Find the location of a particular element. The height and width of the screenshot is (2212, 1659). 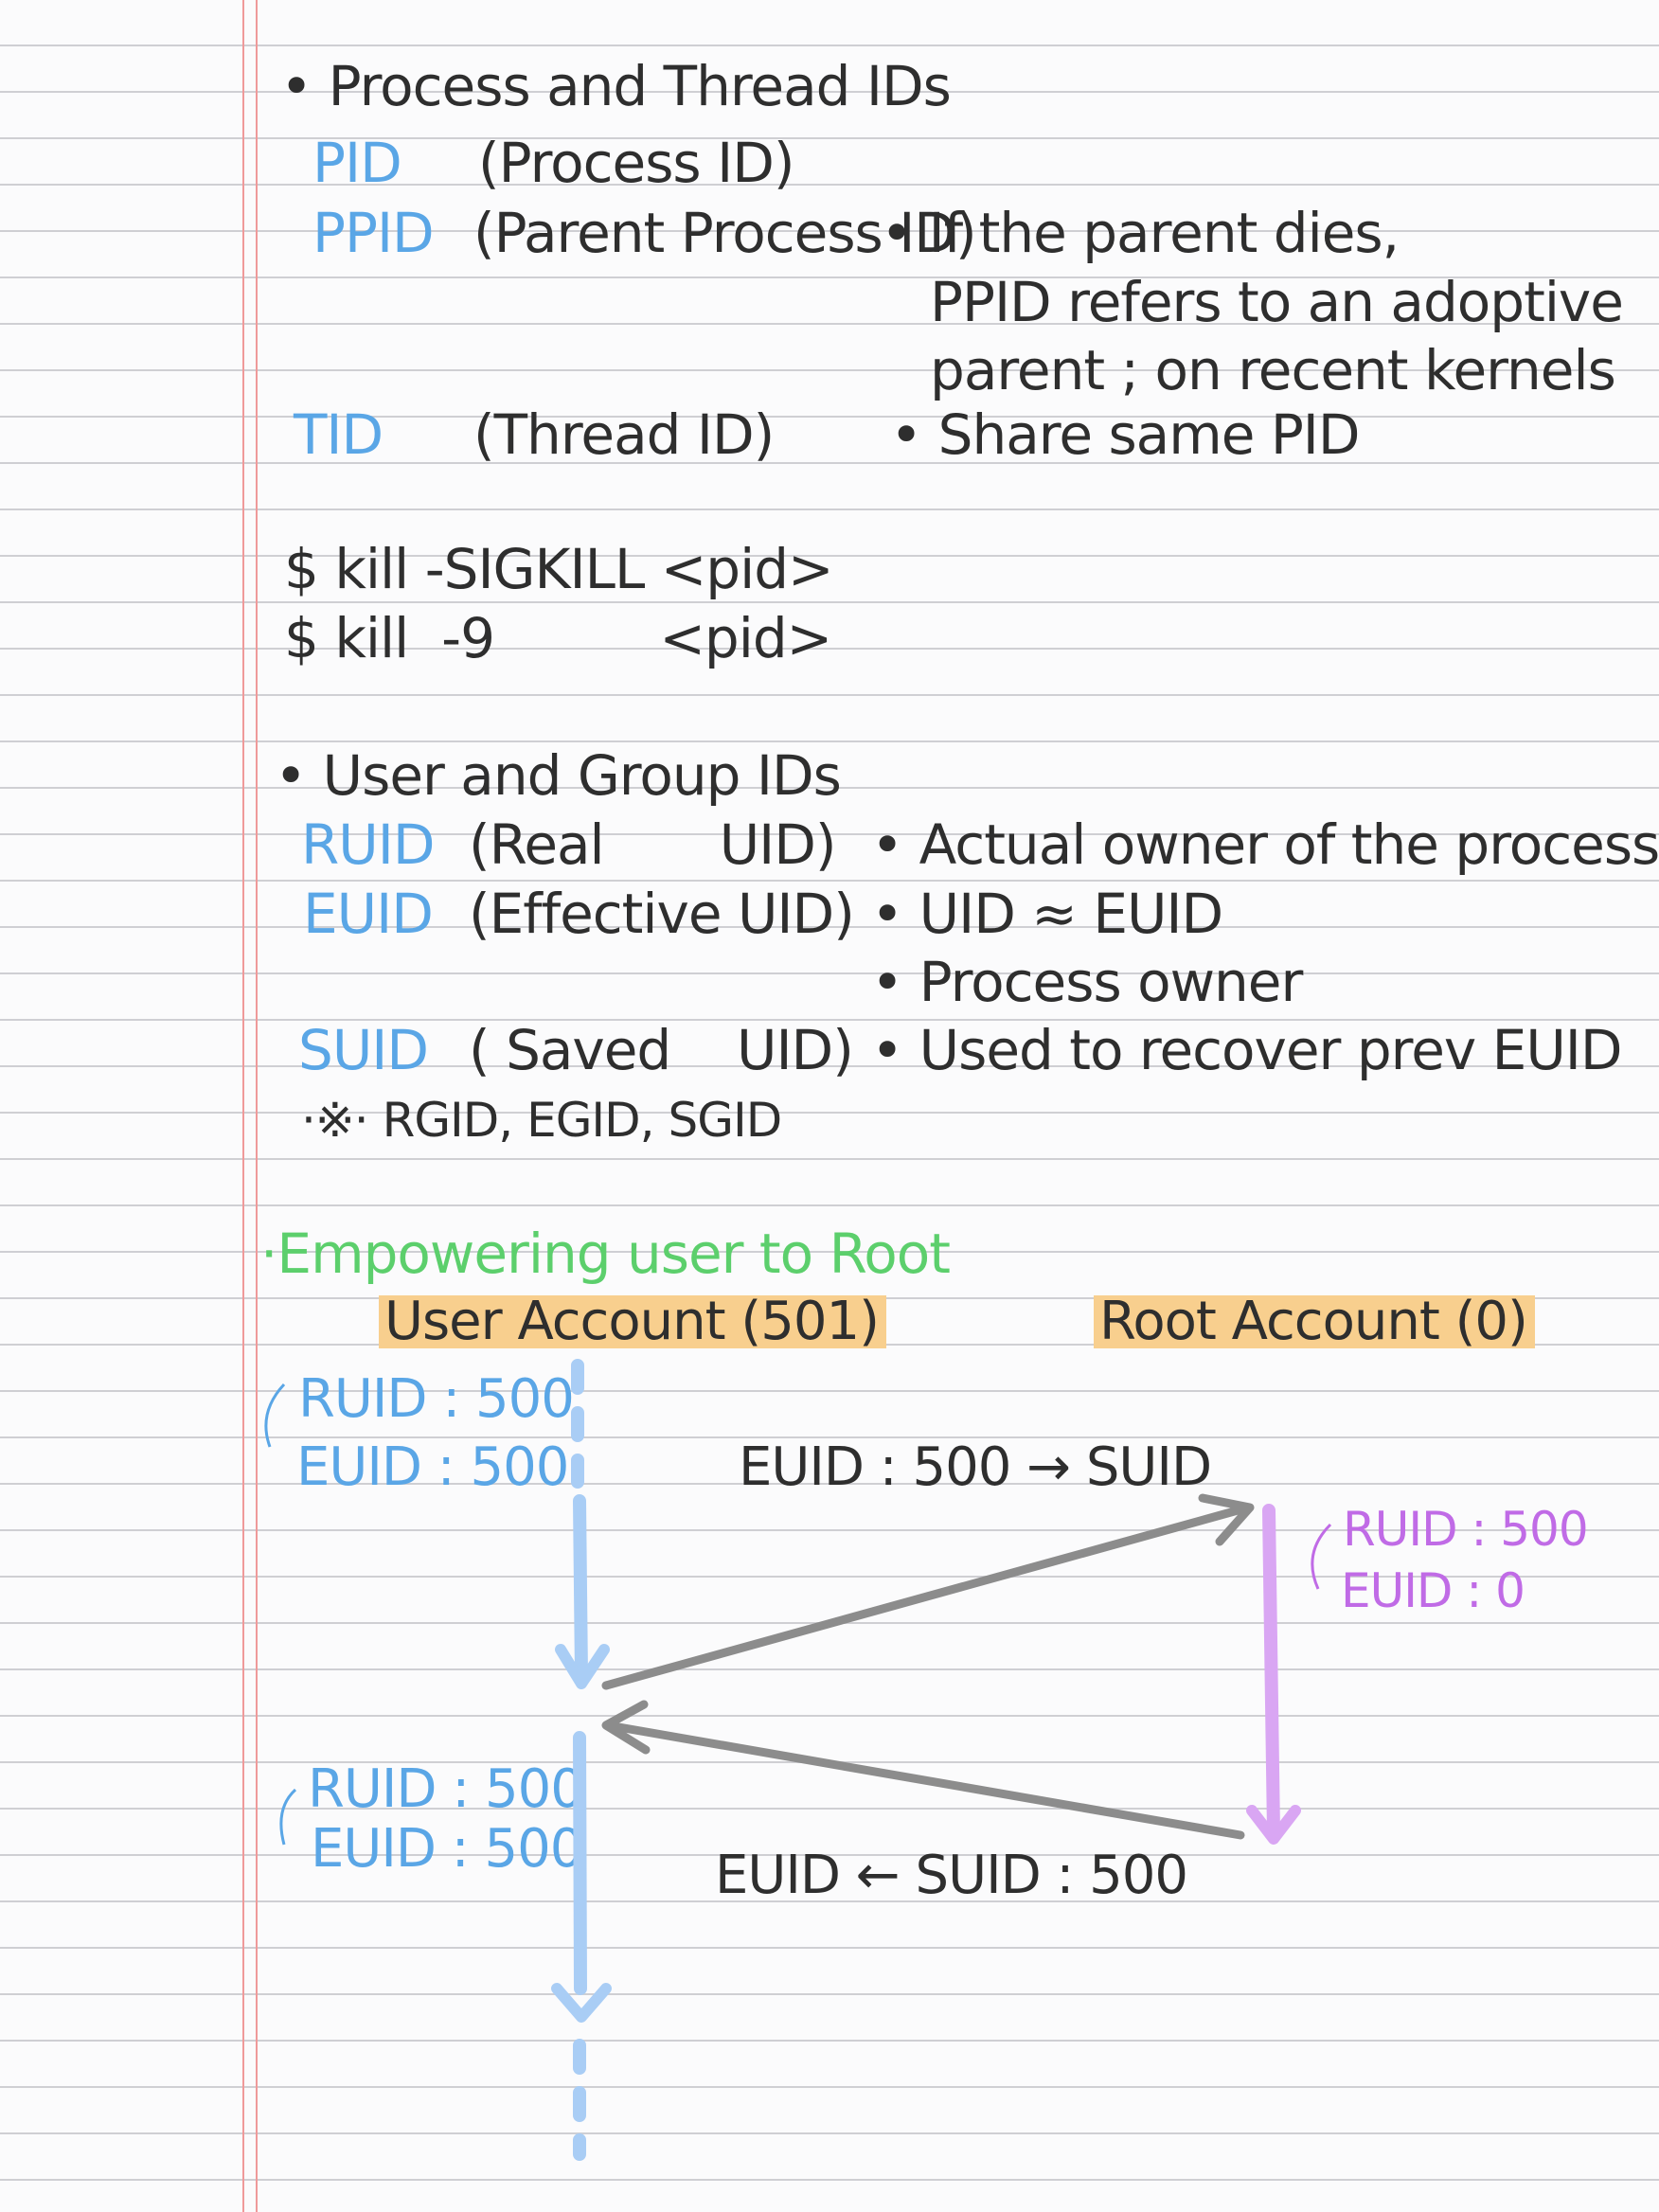

root-lifeline is located at coordinates (1271, 1671).